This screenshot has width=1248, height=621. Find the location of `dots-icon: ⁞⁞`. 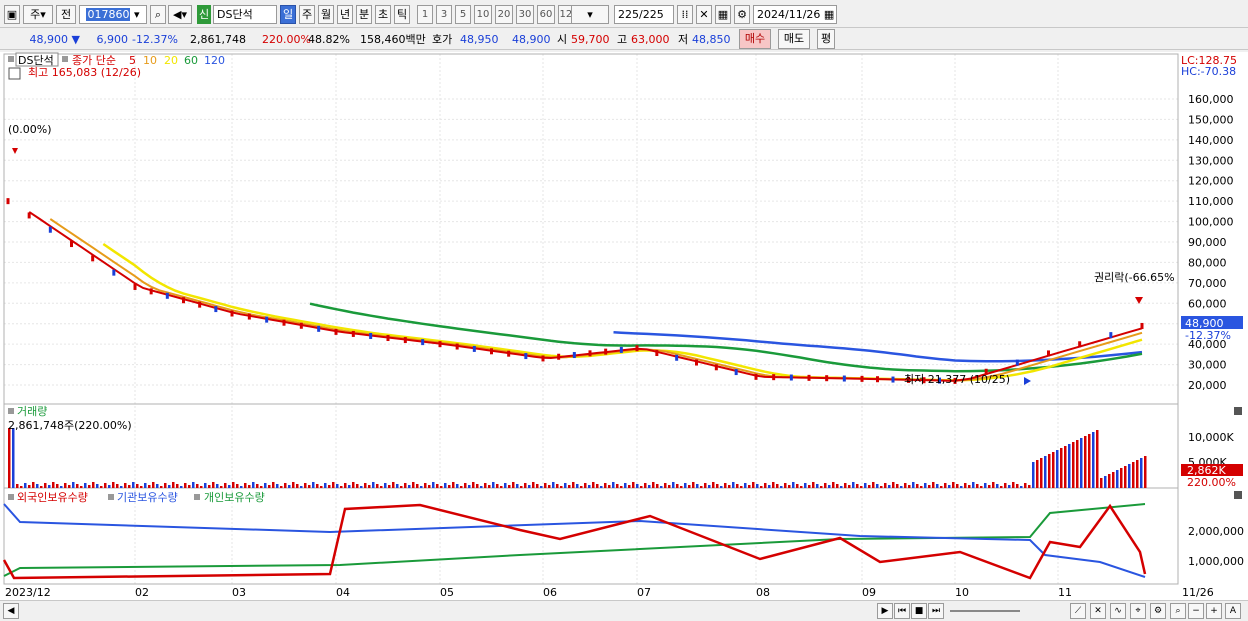

dots-icon: ⁞⁞ is located at coordinates (685, 14).